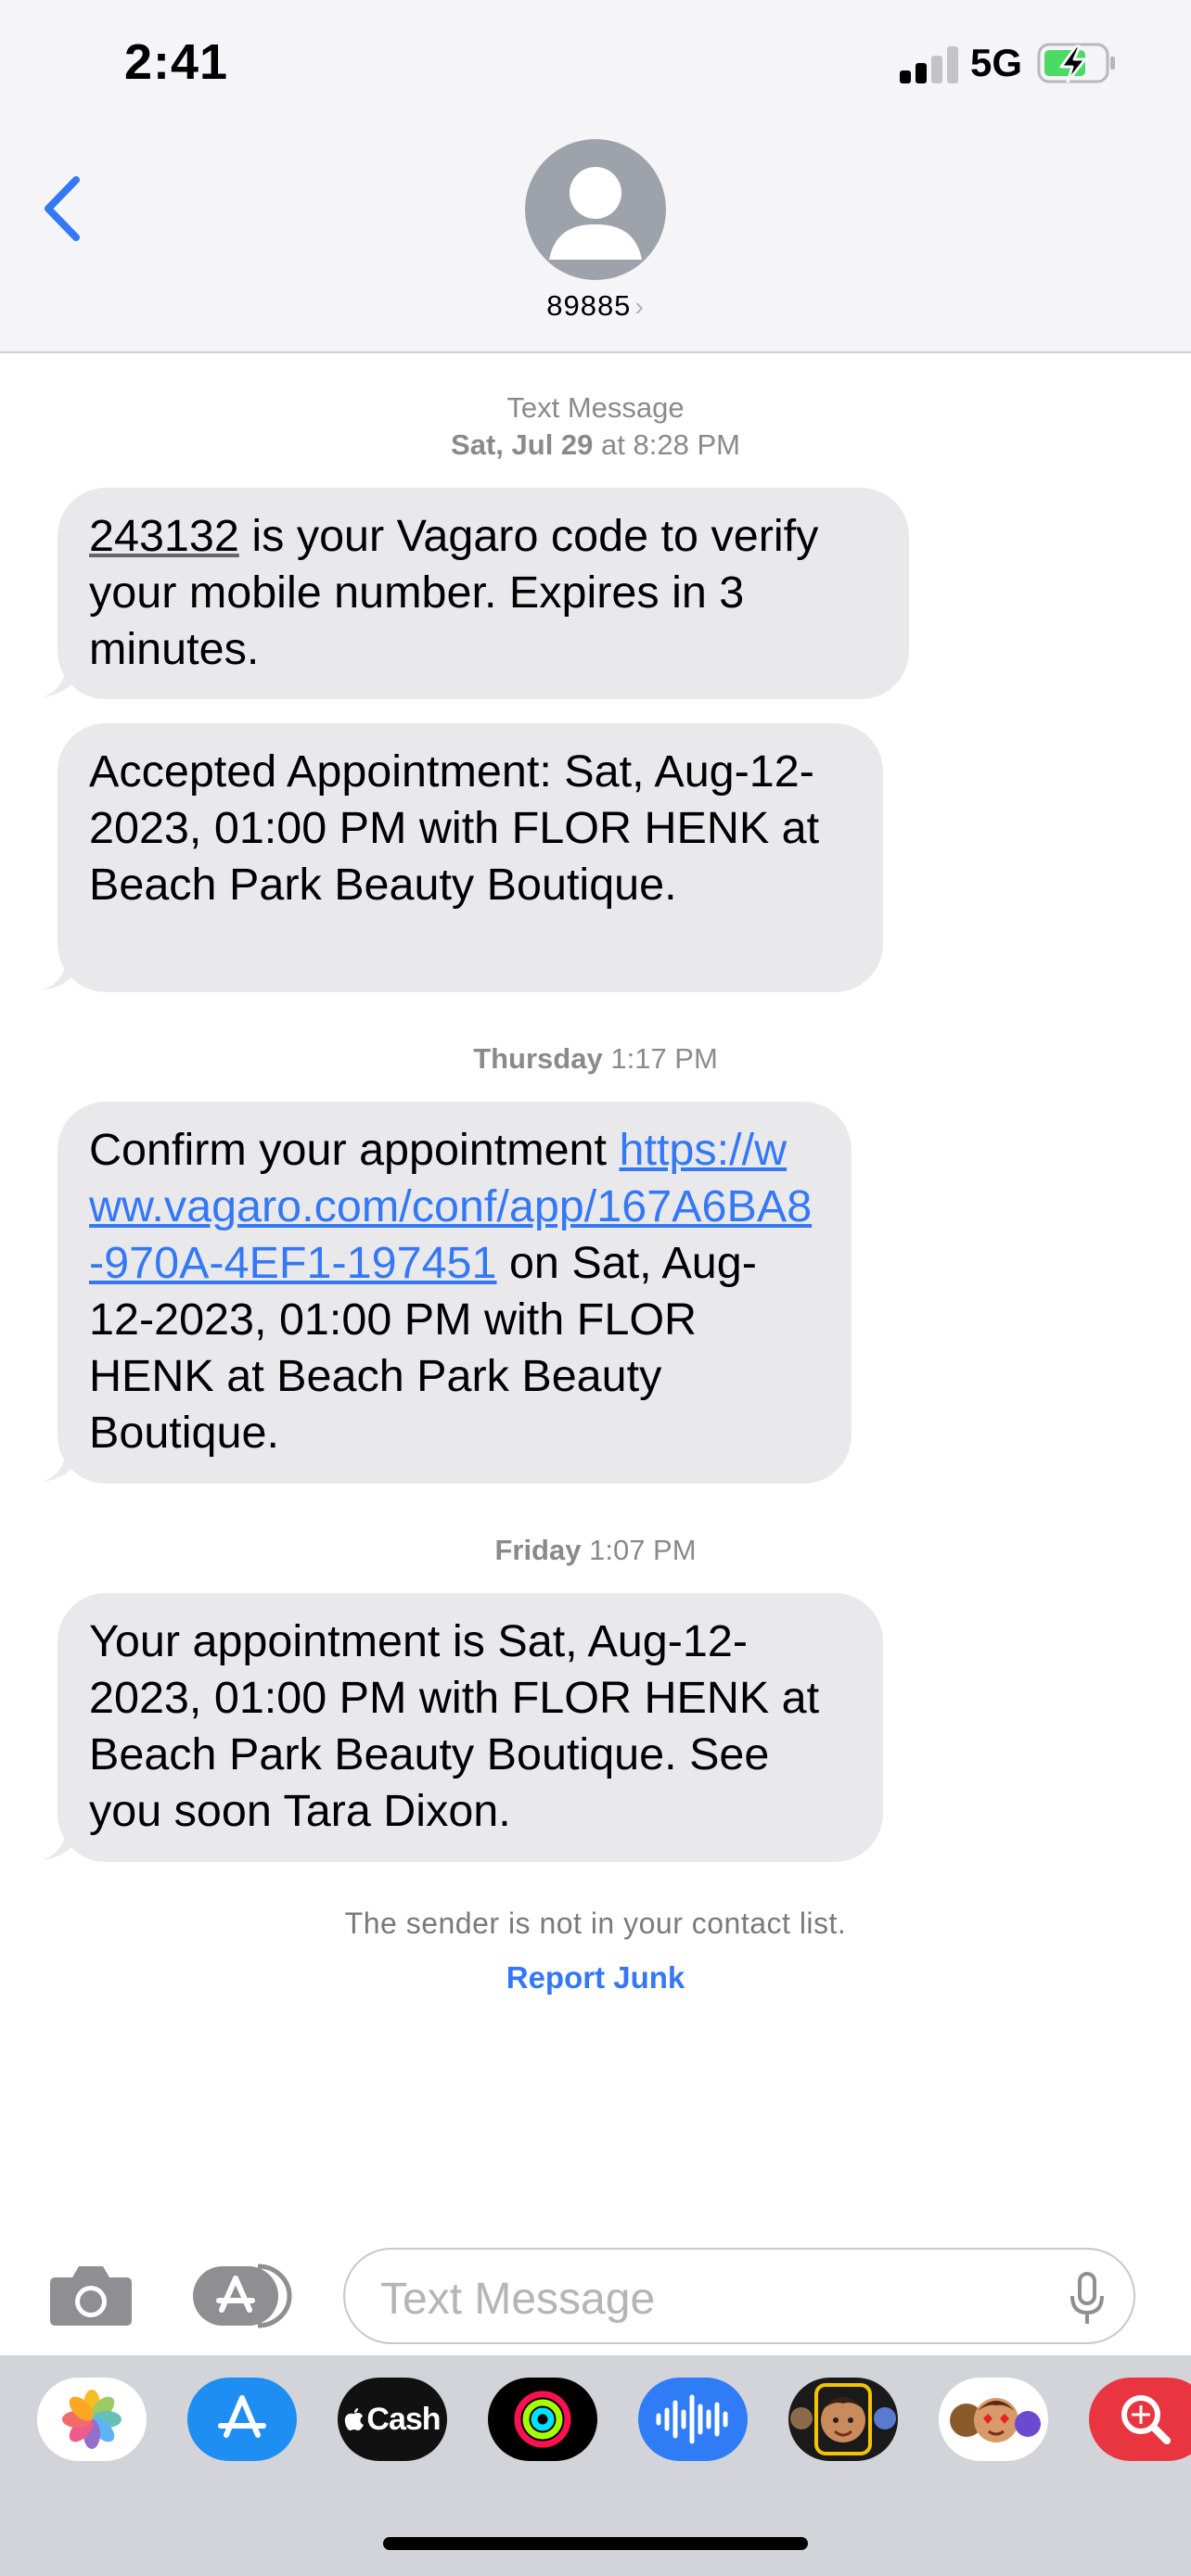 The image size is (1191, 2576). I want to click on network-type: 5G, so click(996, 62).